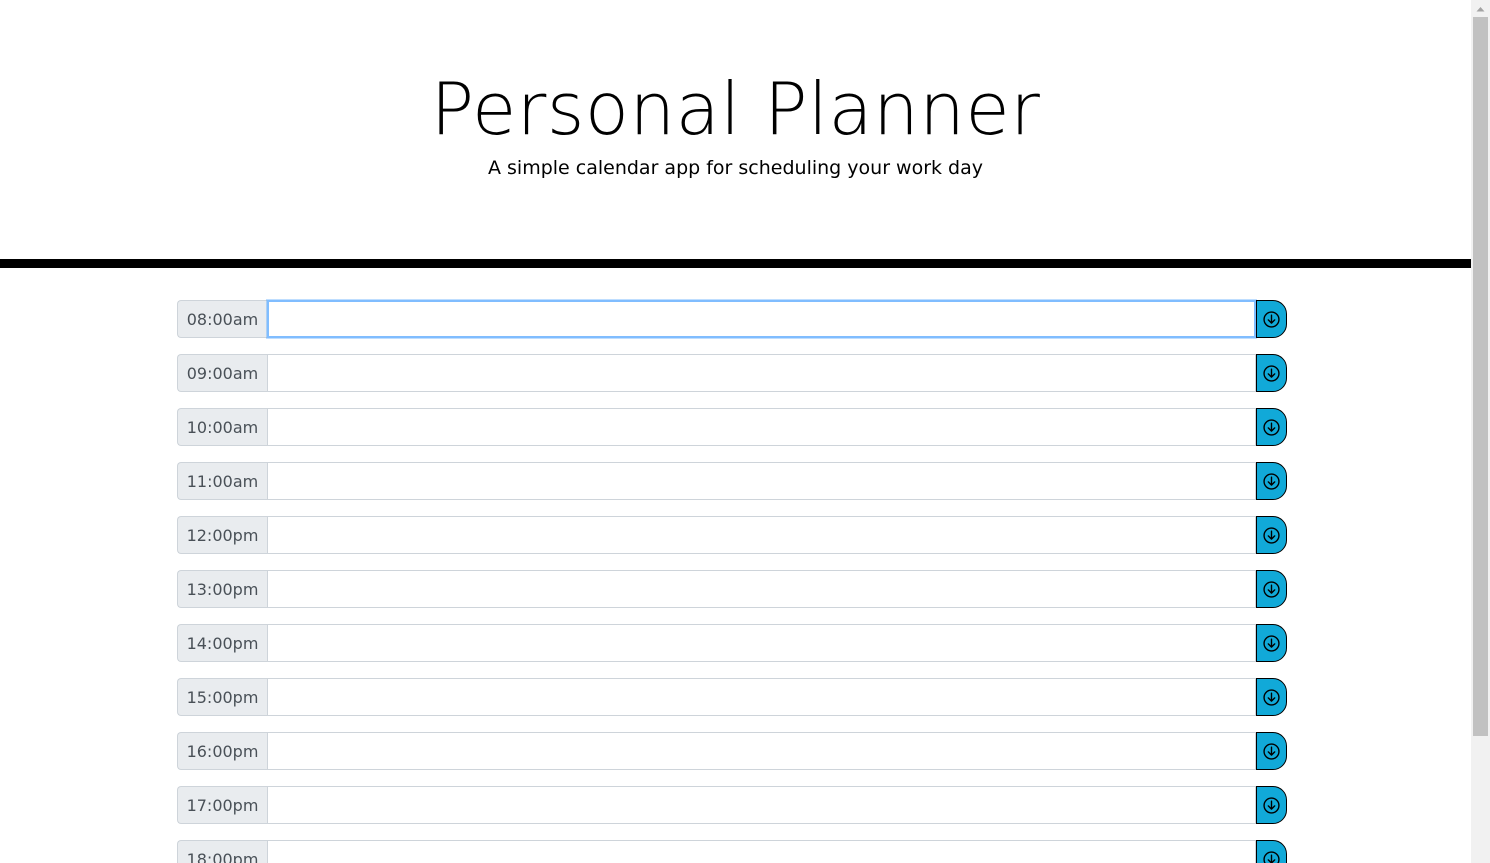  I want to click on timeblock-row: 14:00pm, so click(732, 643).